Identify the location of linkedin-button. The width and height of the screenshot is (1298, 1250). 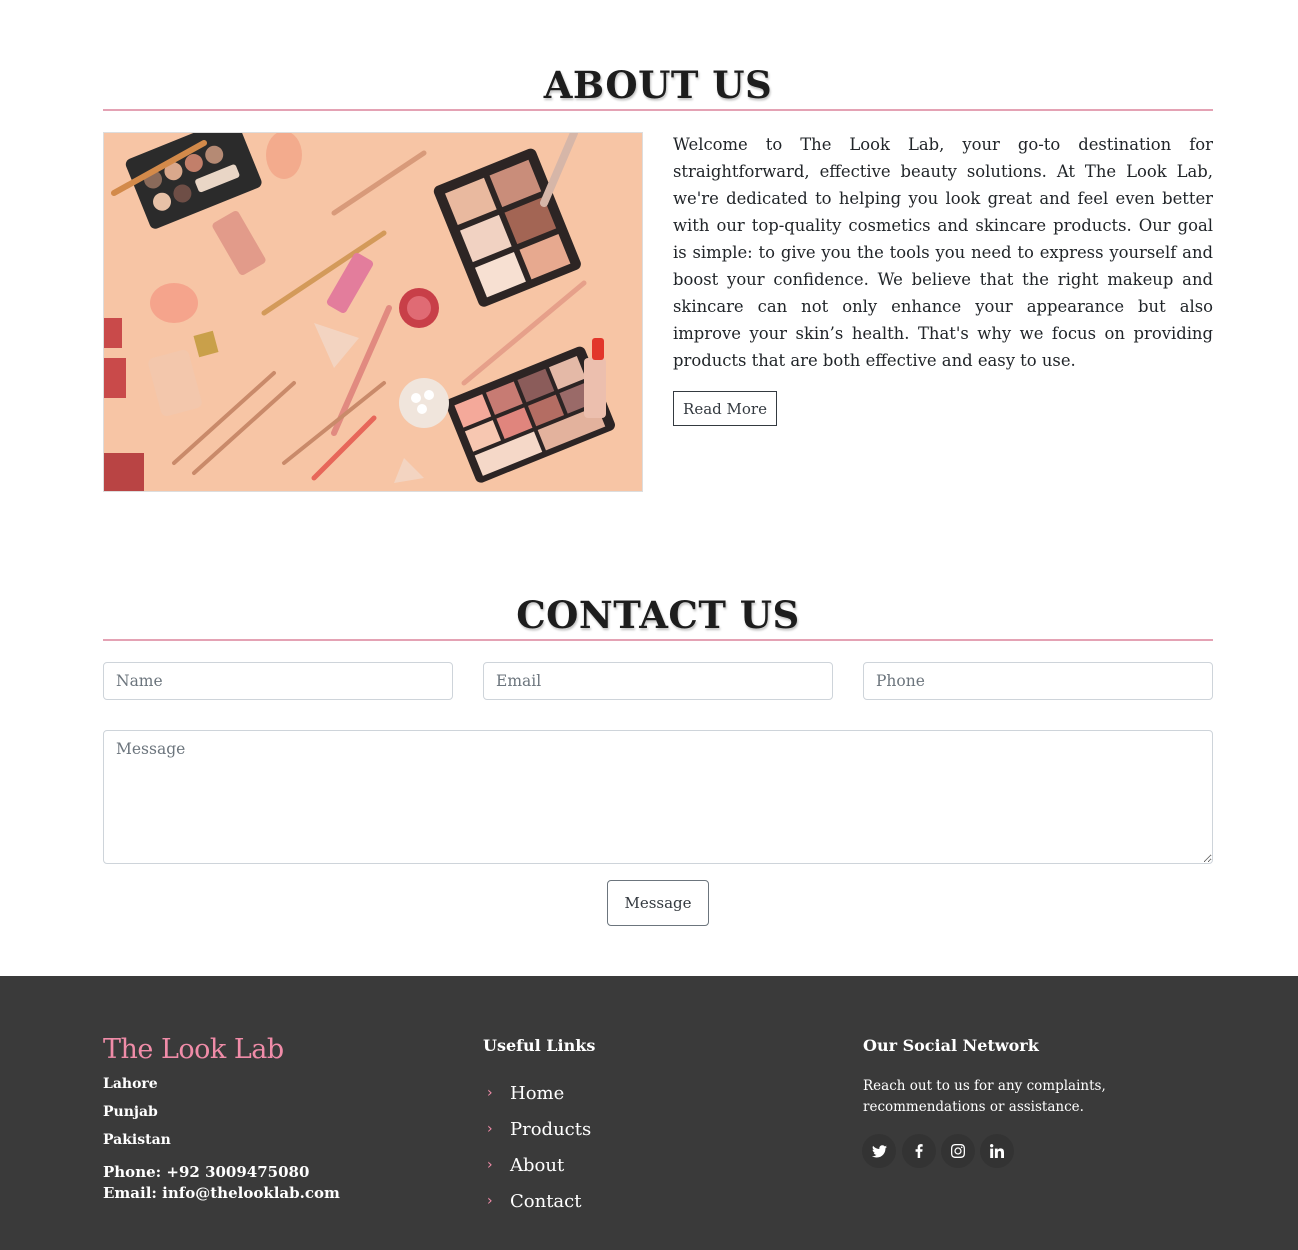
(997, 1151).